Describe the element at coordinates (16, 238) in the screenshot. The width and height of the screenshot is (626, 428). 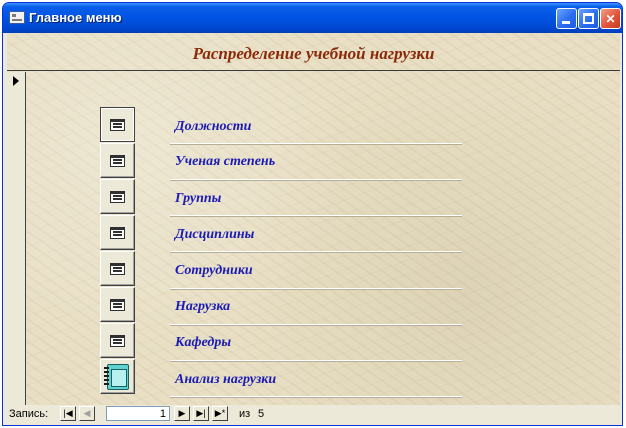
I see `record-selector` at that location.